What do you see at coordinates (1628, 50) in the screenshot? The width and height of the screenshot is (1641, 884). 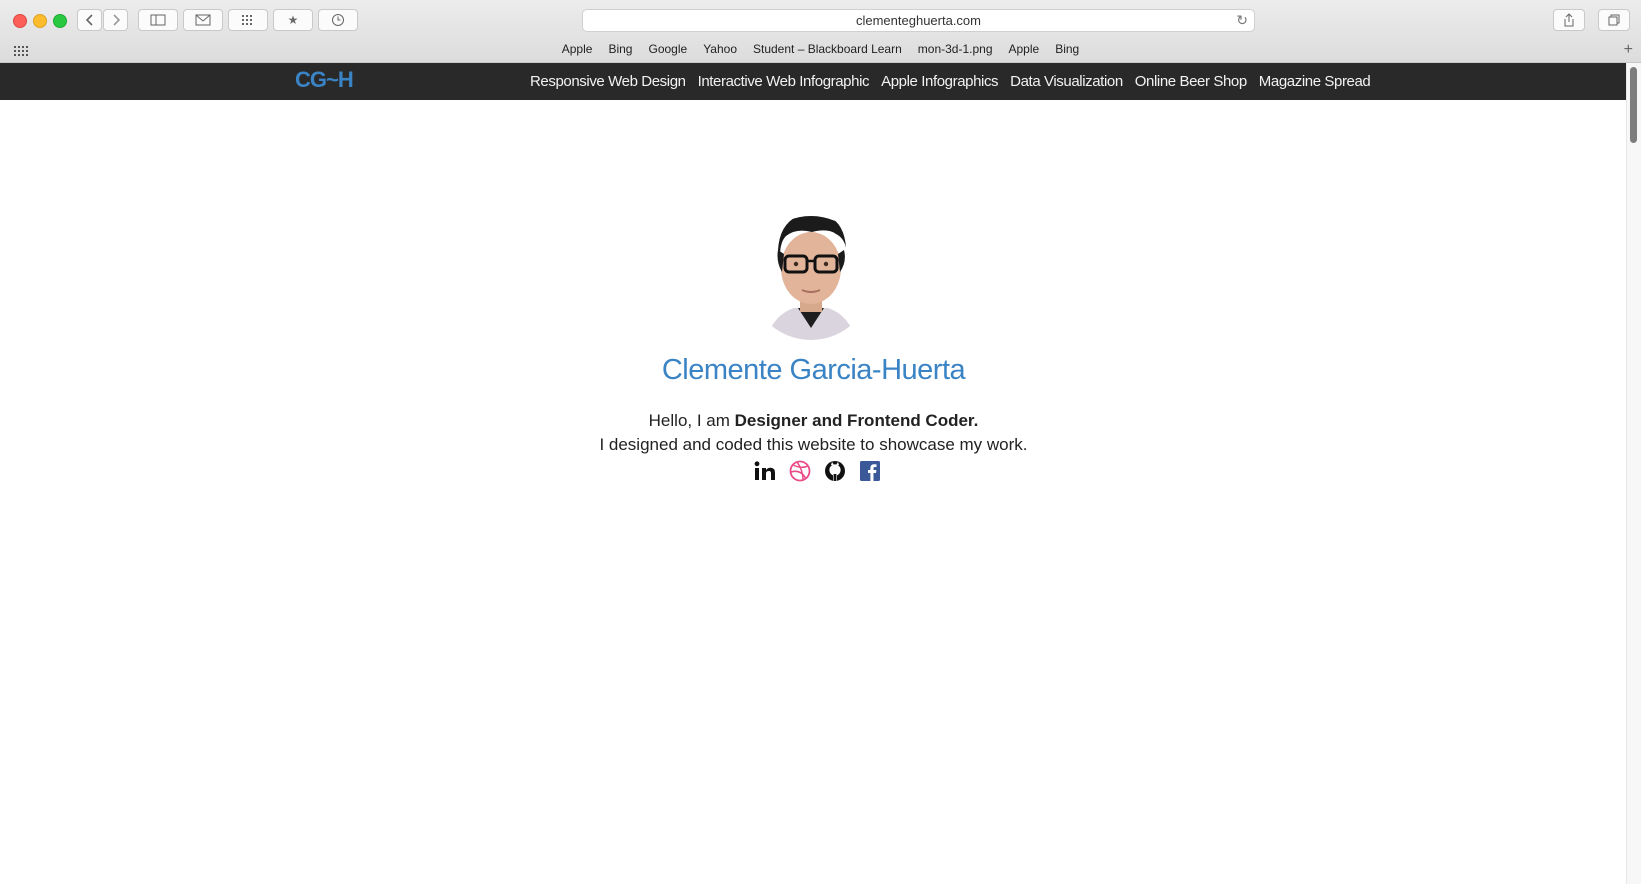 I see `new-tab-plus-icon: +` at bounding box center [1628, 50].